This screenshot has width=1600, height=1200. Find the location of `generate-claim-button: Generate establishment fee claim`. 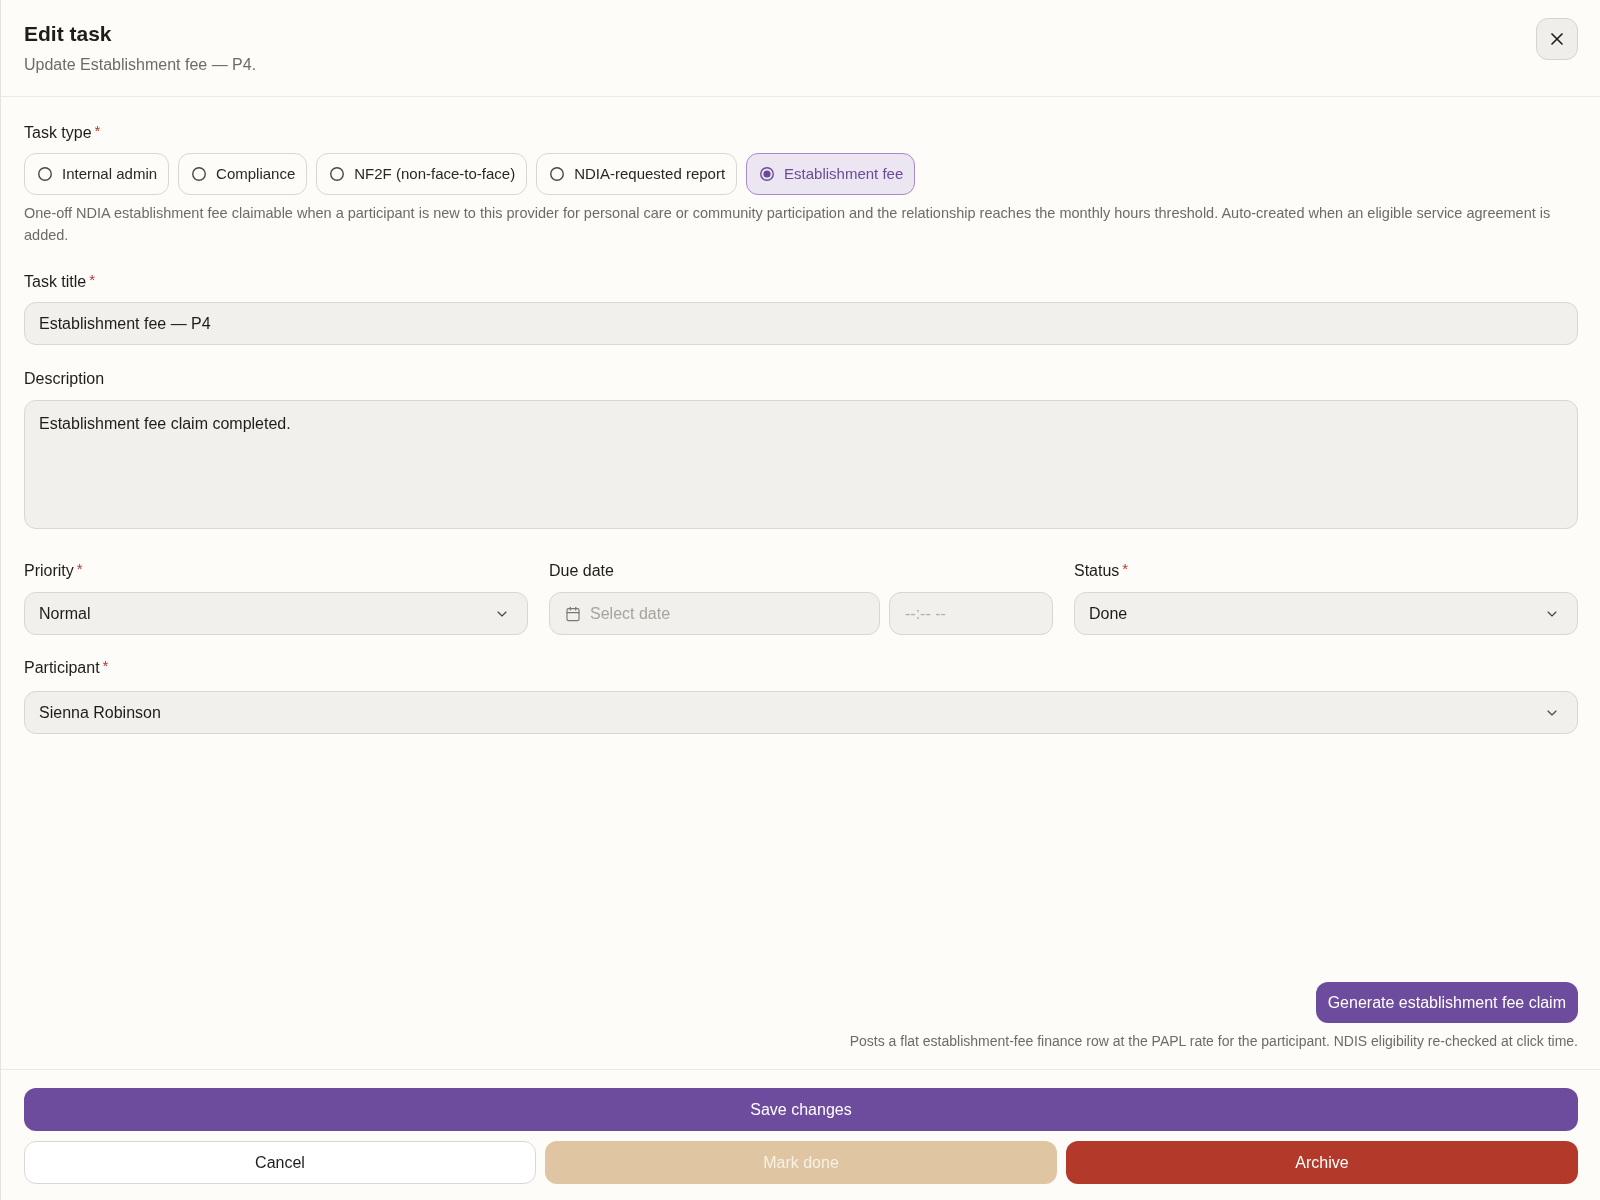

generate-claim-button: Generate establishment fee claim is located at coordinates (1446, 1002).